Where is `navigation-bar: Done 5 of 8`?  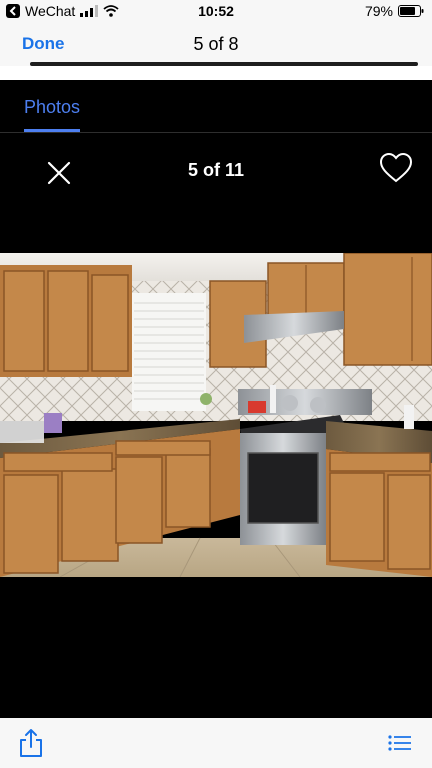 navigation-bar: Done 5 of 8 is located at coordinates (216, 44).